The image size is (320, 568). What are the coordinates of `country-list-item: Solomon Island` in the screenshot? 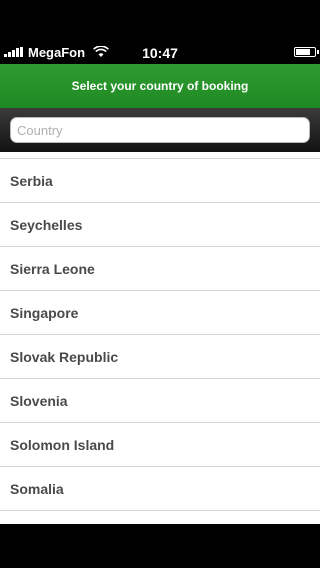 It's located at (160, 445).